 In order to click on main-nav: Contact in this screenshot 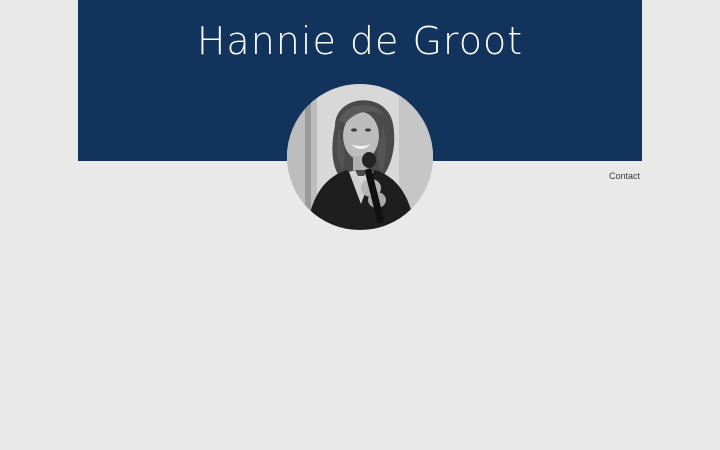, I will do `click(600, 173)`.